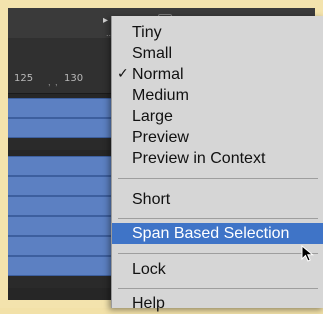 The image size is (323, 314). Describe the element at coordinates (217, 303) in the screenshot. I see `menu-item-help: Help` at that location.